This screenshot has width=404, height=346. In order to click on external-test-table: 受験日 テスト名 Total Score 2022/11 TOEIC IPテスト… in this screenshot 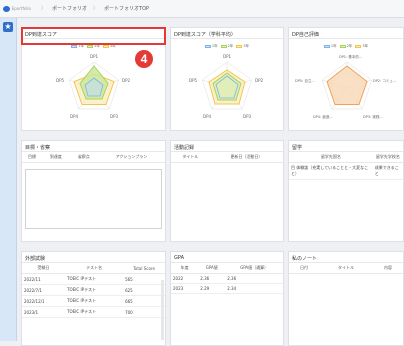, I will do `click(93, 290)`.